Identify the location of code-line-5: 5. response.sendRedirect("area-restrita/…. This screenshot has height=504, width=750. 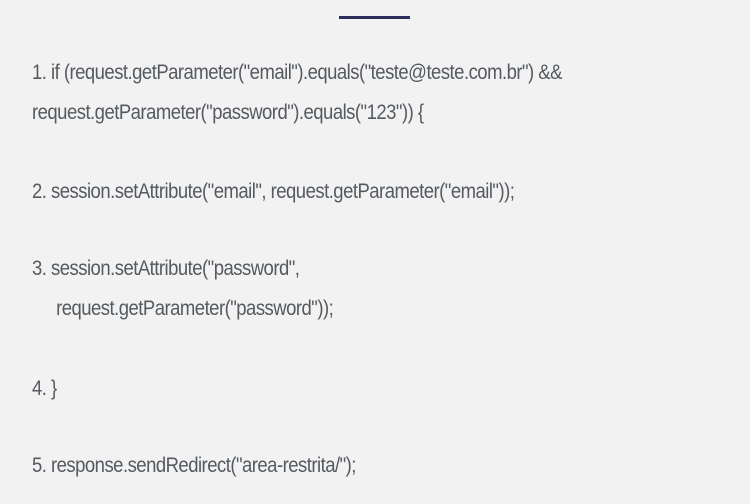
(194, 465).